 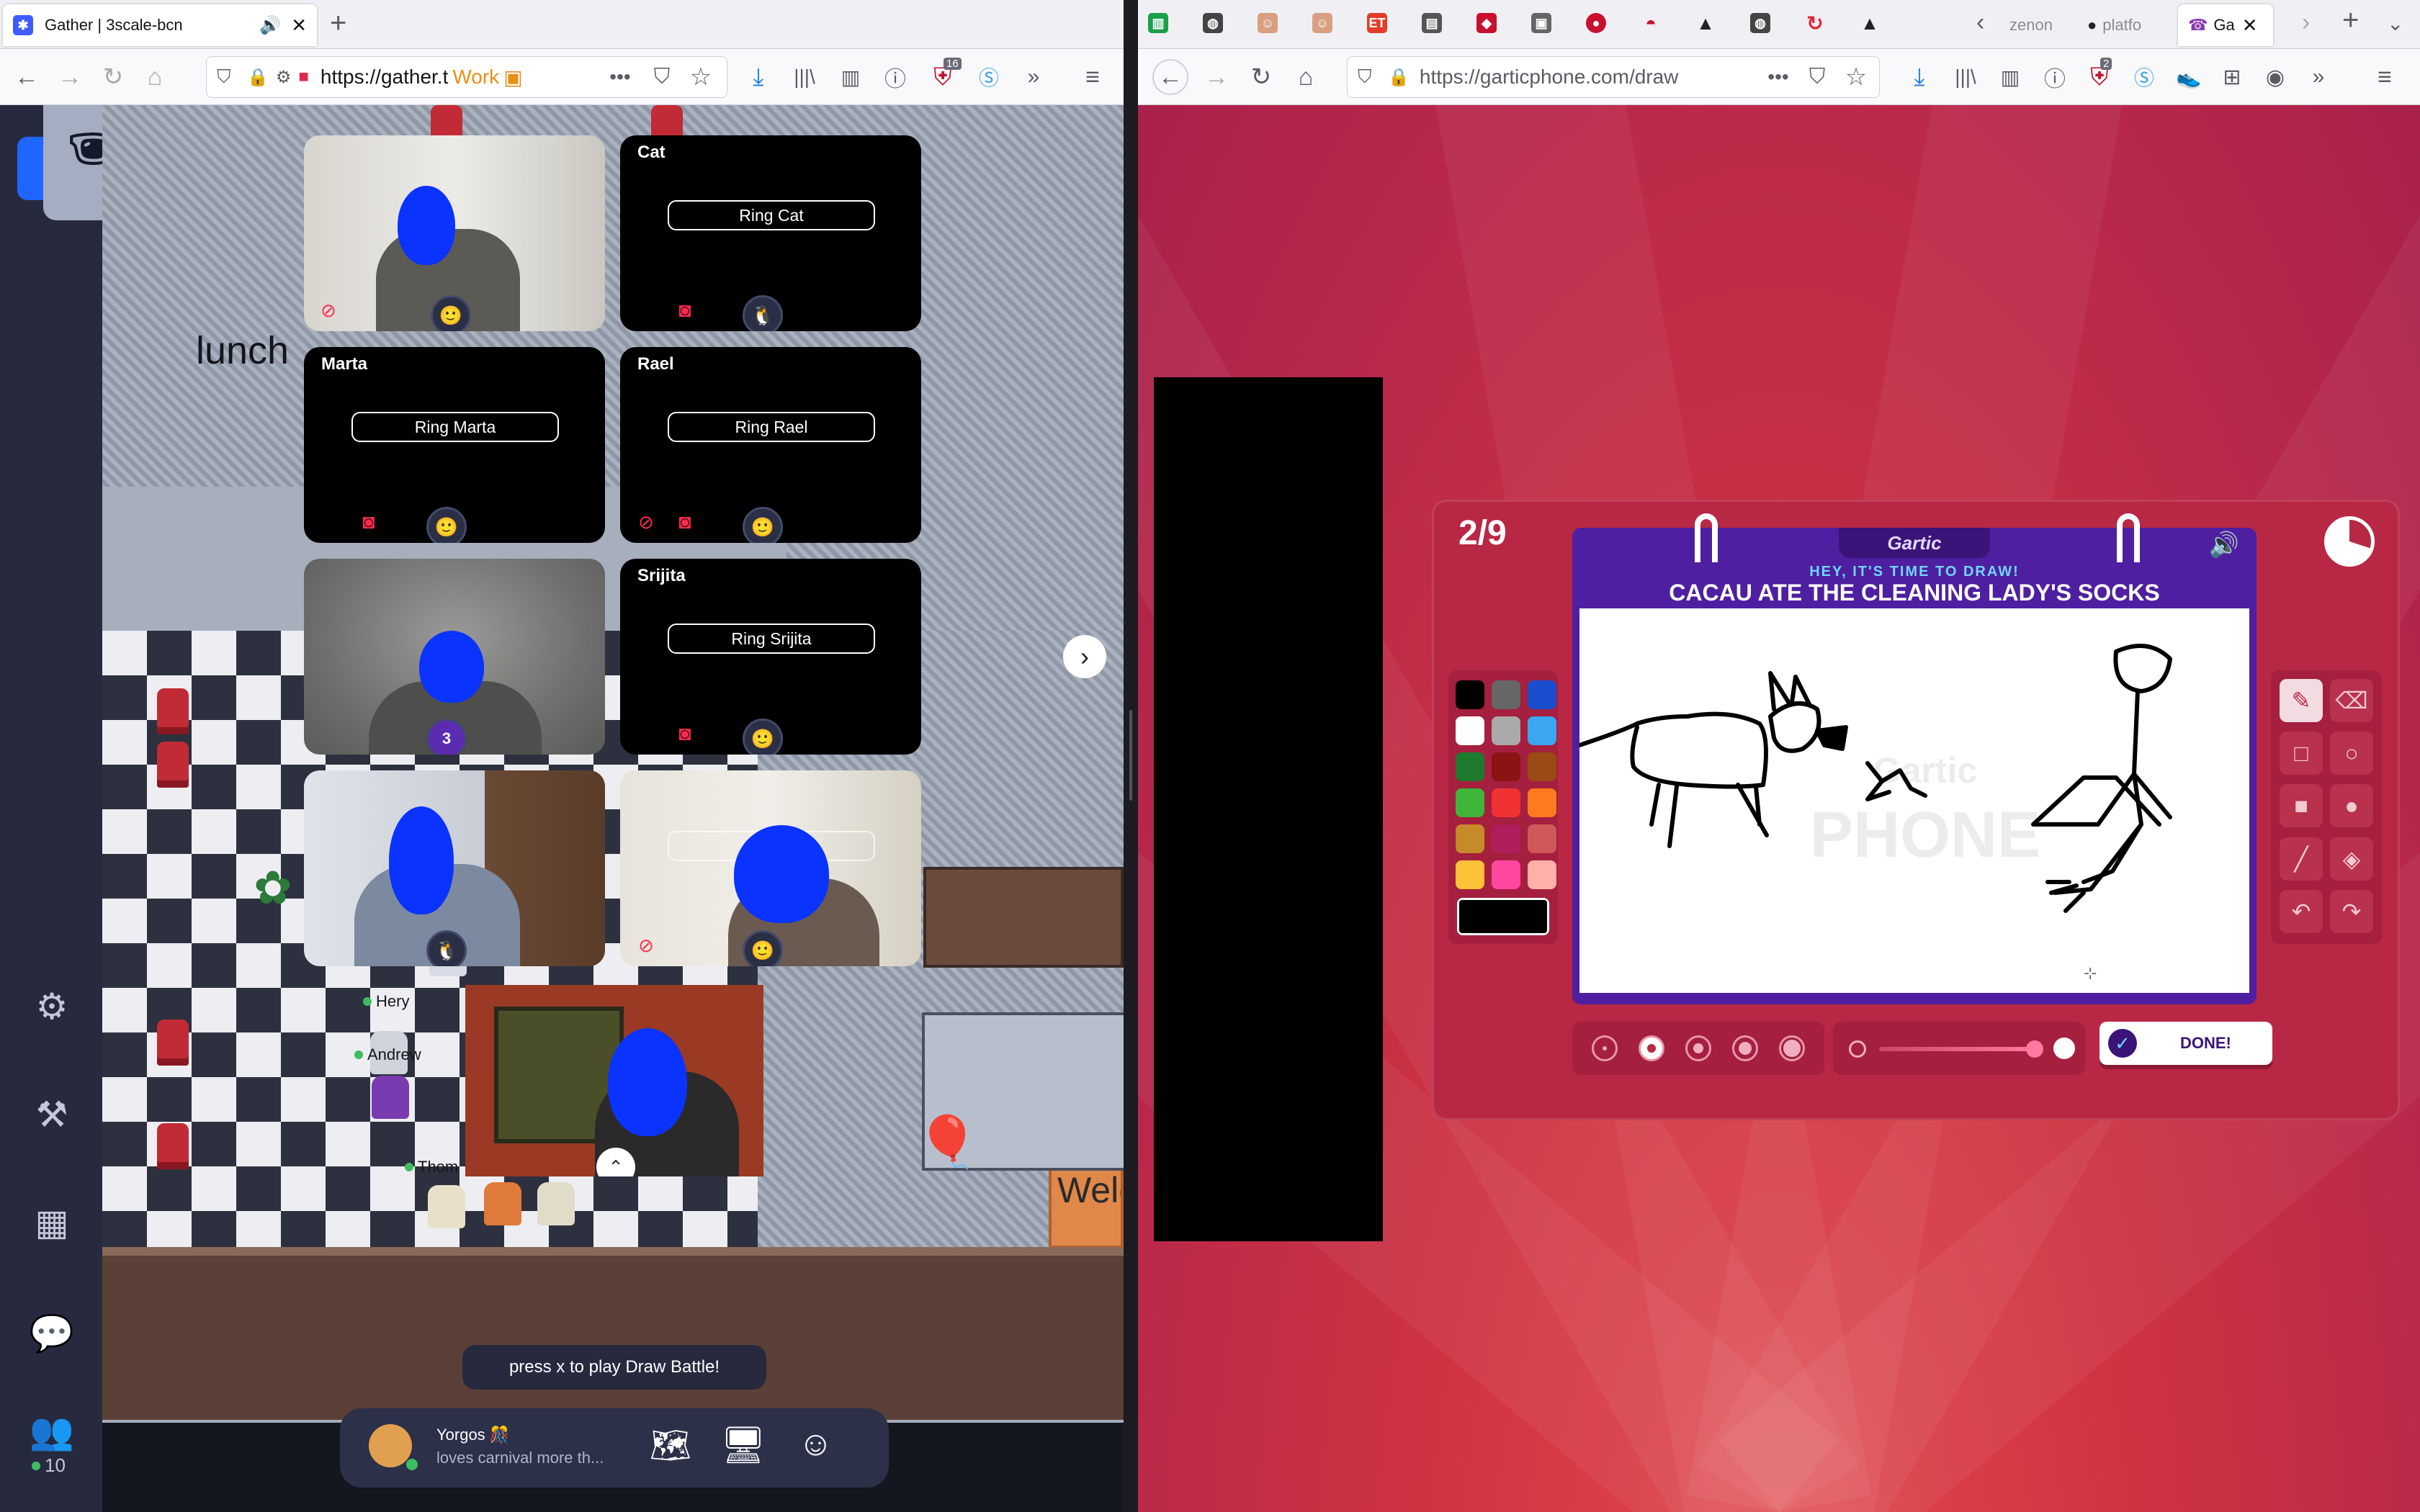 I want to click on divider-handle, so click(x=1130, y=755).